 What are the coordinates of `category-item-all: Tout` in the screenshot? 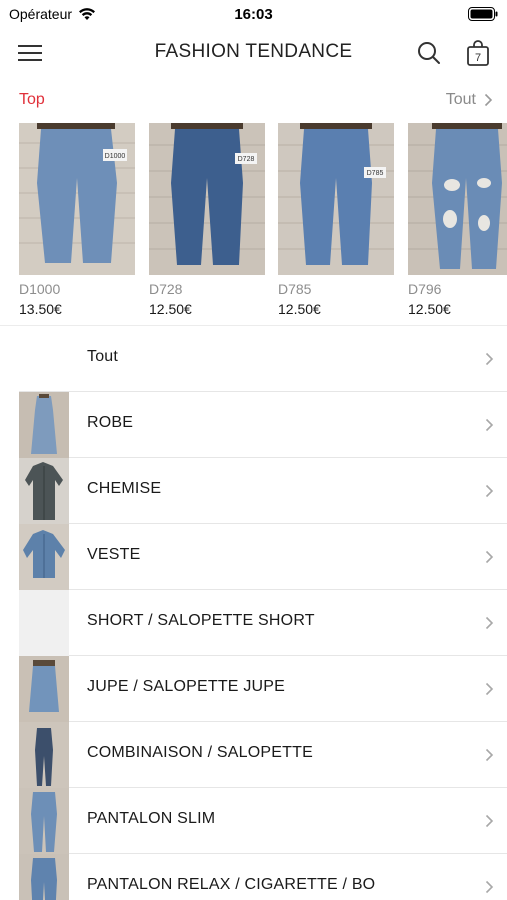 It's located at (253, 359).